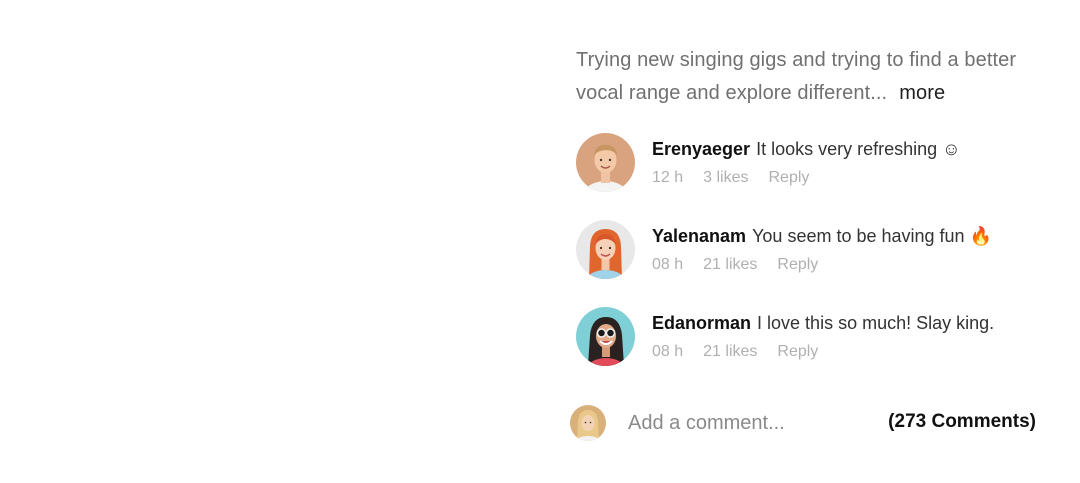 The height and width of the screenshot is (483, 1080). I want to click on more-link: more, so click(922, 93).